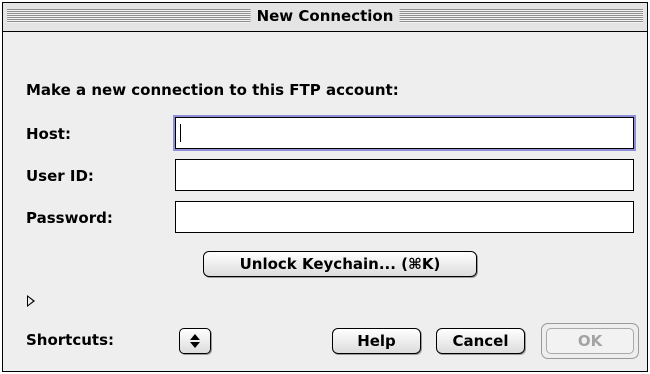 The height and width of the screenshot is (374, 650). What do you see at coordinates (180, 133) in the screenshot?
I see `text-caret` at bounding box center [180, 133].